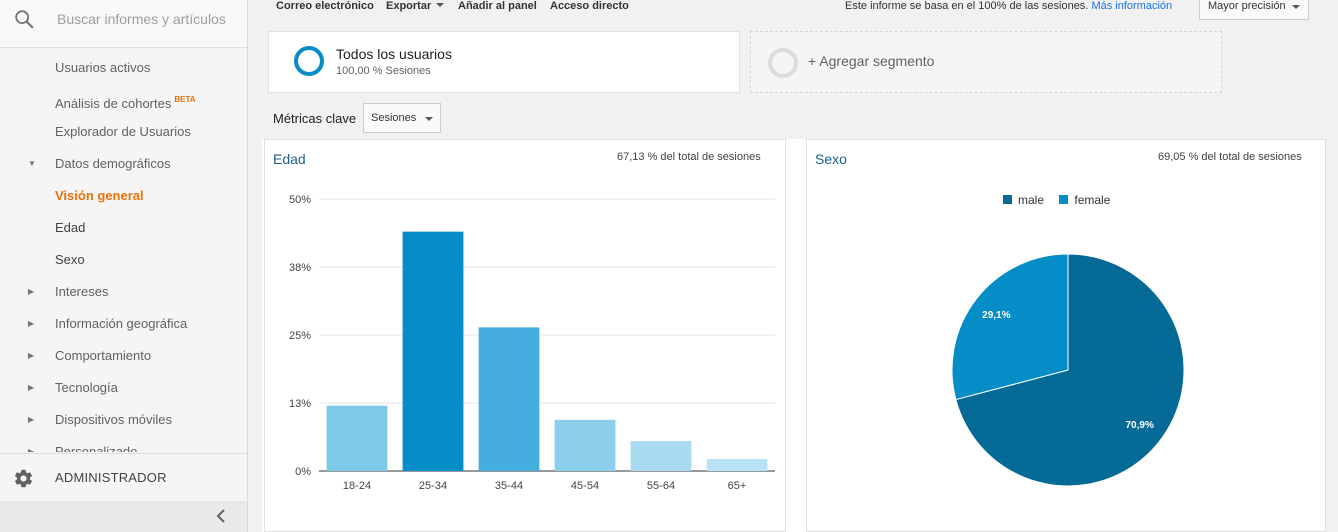 Image resolution: width=1338 pixels, height=532 pixels. What do you see at coordinates (831, 159) in the screenshot?
I see `gender-panel-title: Sexo` at bounding box center [831, 159].